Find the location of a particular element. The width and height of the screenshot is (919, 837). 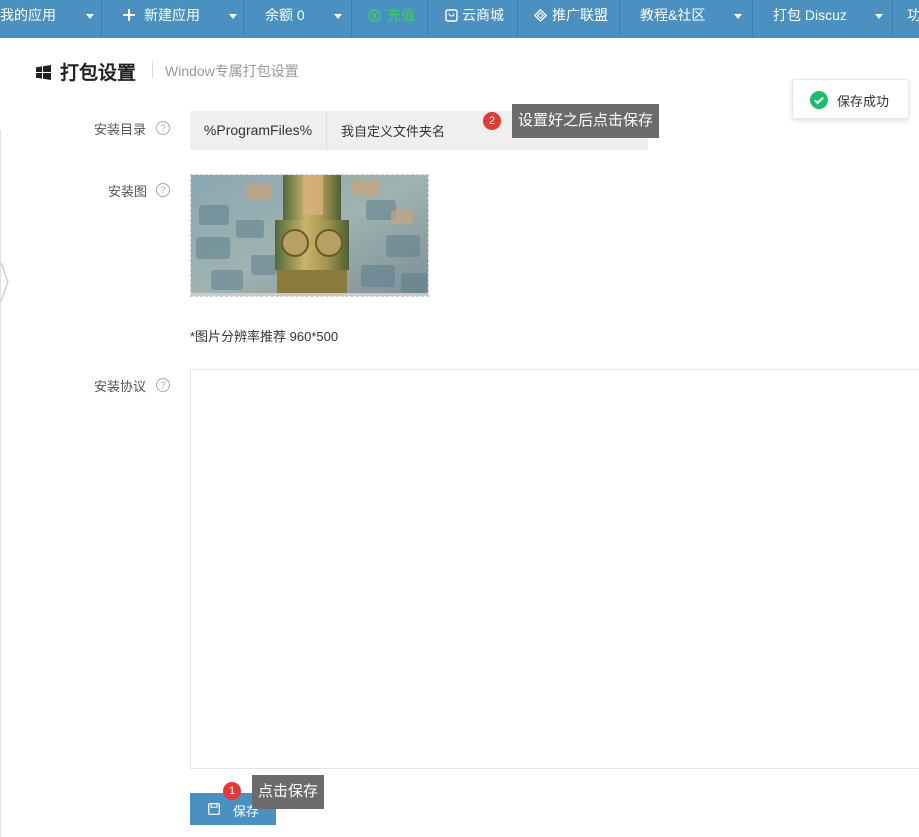

nav-cloud-store-label: 云商城 is located at coordinates (483, 15).